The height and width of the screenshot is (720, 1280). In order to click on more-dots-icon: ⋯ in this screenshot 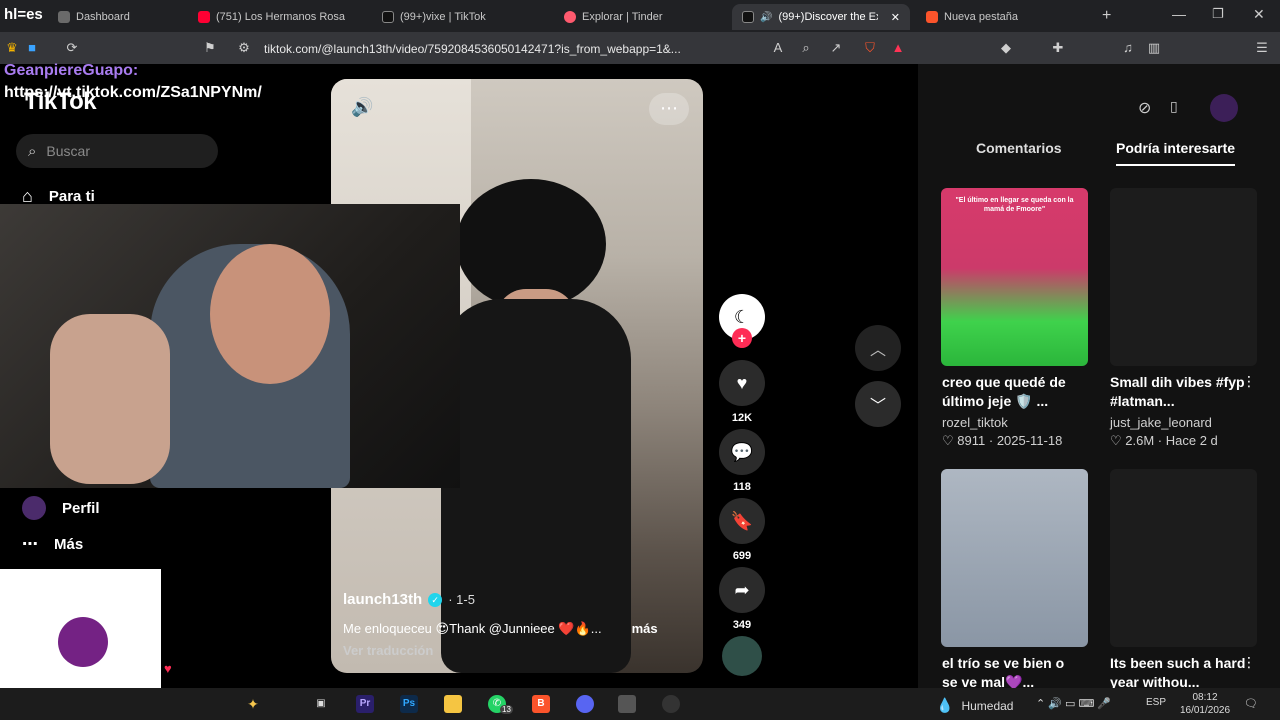, I will do `click(30, 544)`.